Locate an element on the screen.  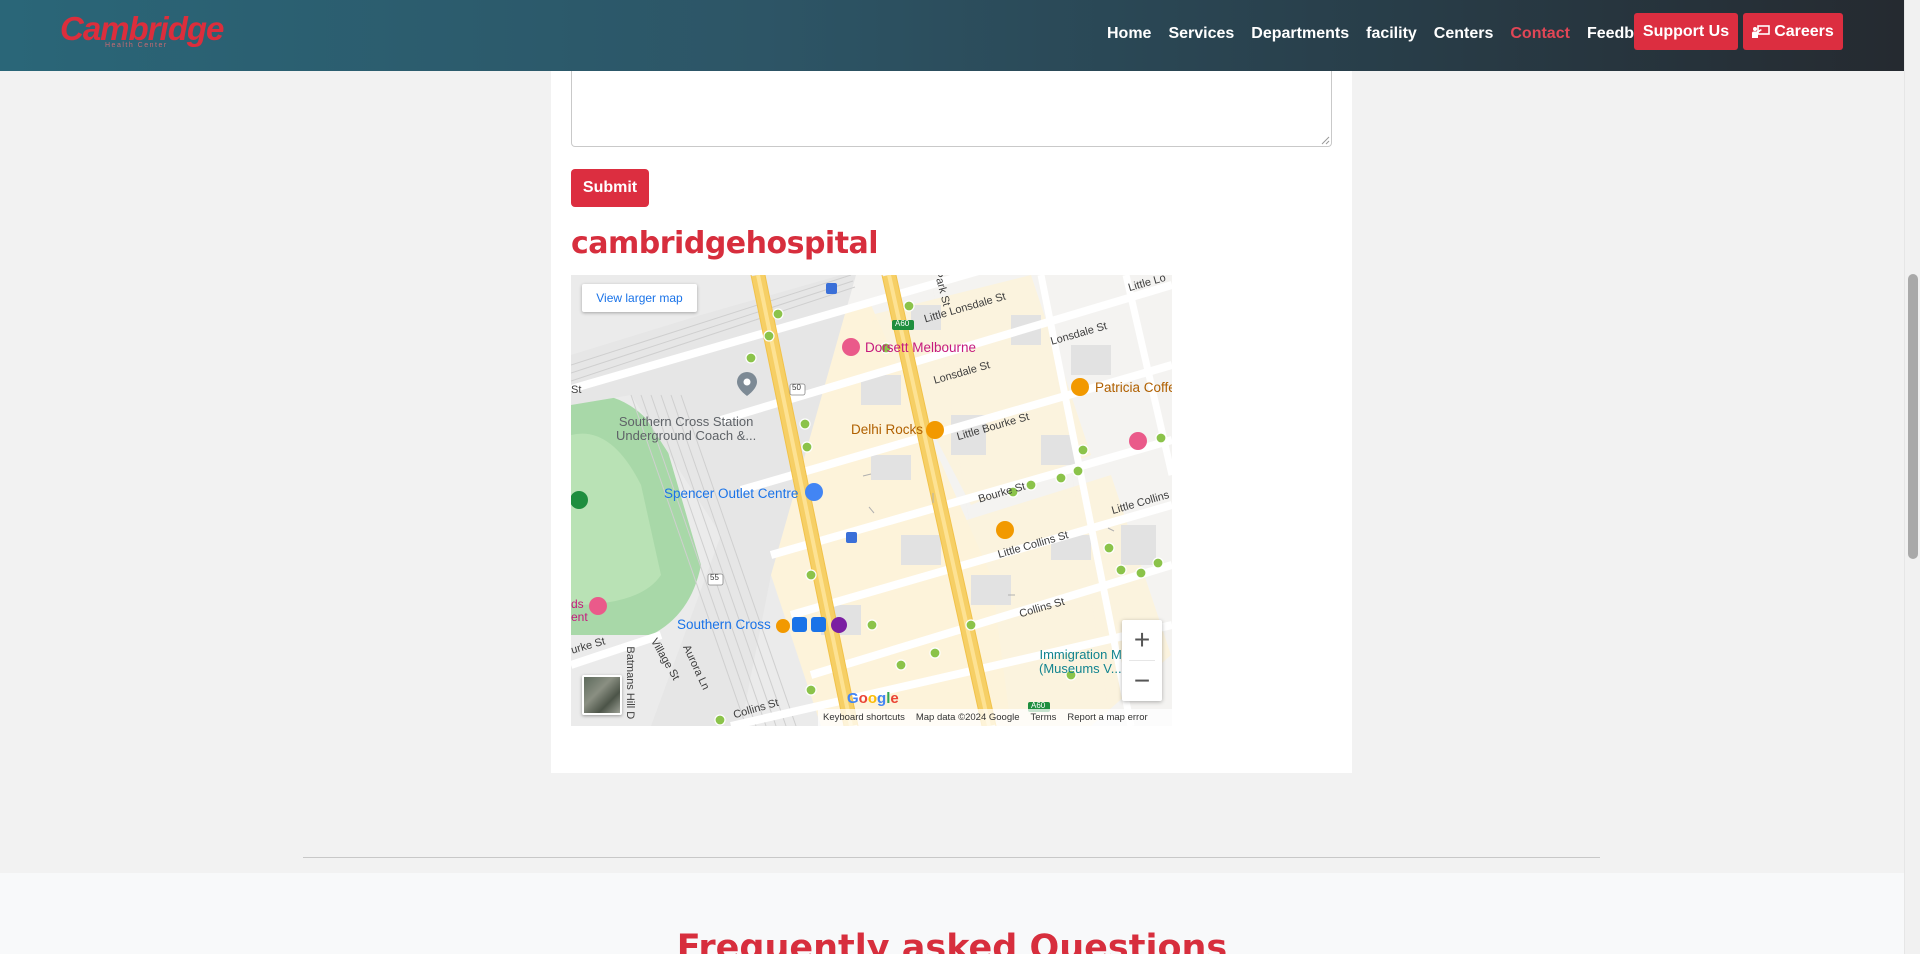
nav-link-services: Services is located at coordinates (1201, 34).